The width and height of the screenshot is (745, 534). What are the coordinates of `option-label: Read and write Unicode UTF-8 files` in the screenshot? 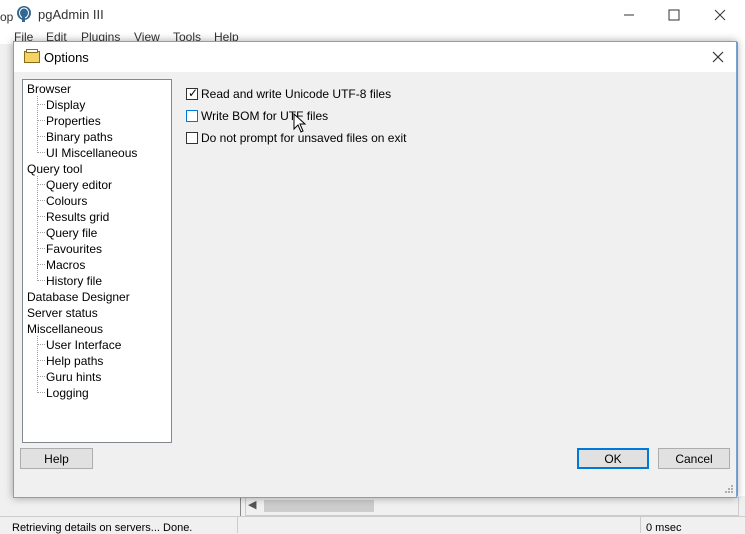 It's located at (296, 94).